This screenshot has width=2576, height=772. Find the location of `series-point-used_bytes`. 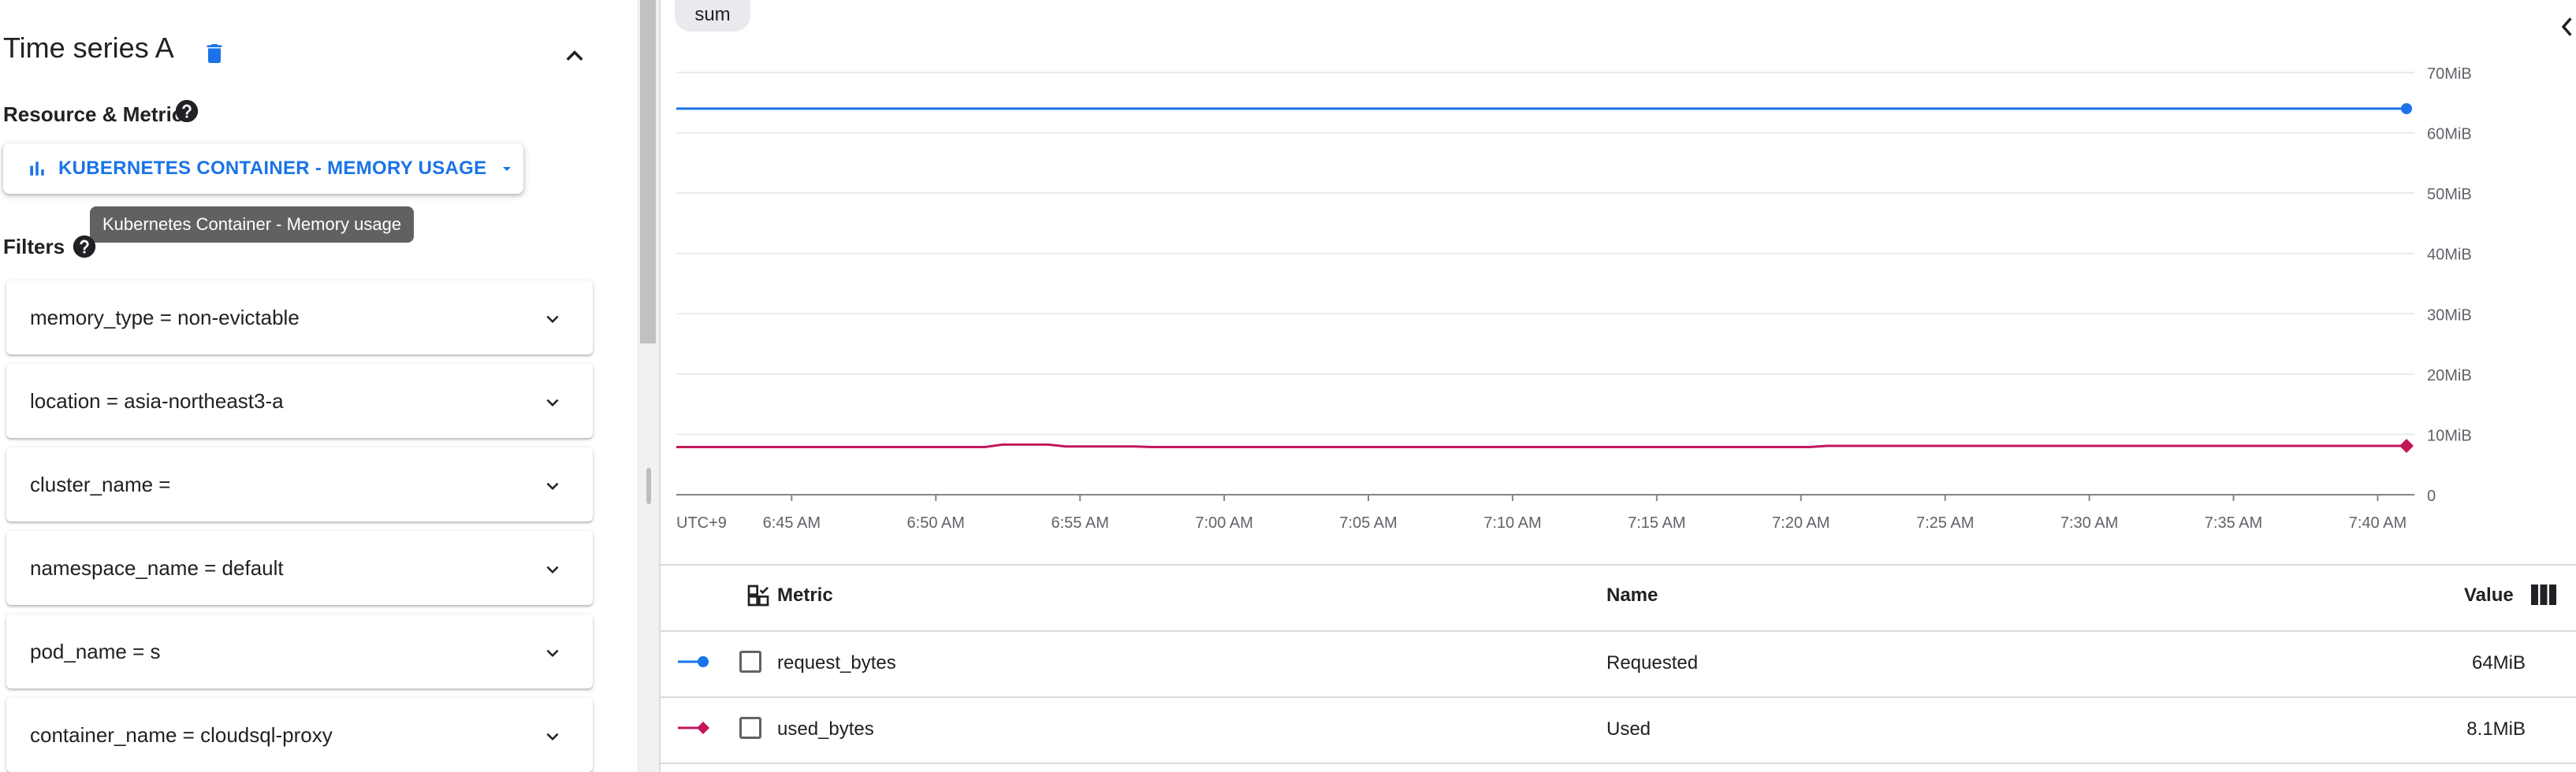

series-point-used_bytes is located at coordinates (2406, 445).